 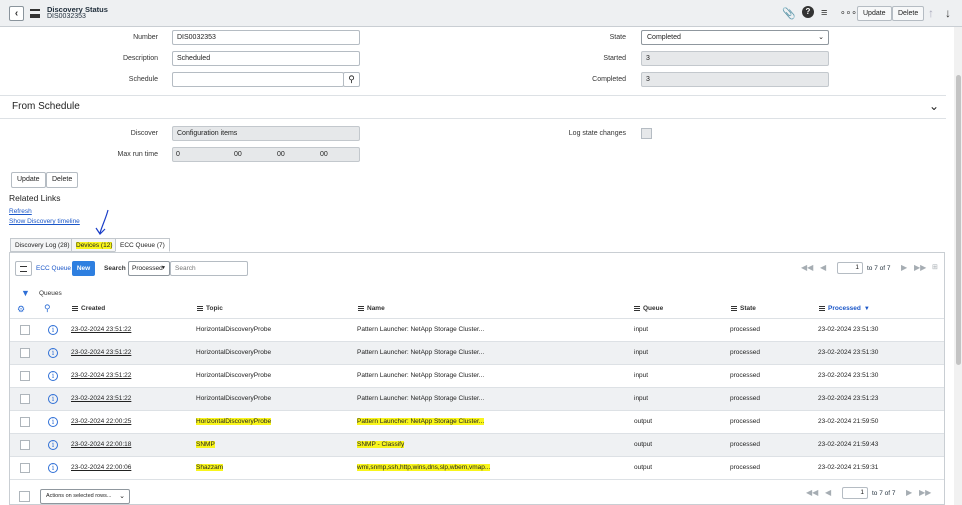 What do you see at coordinates (925, 492) in the screenshot?
I see `footer-last-page-icon: ▶▶` at bounding box center [925, 492].